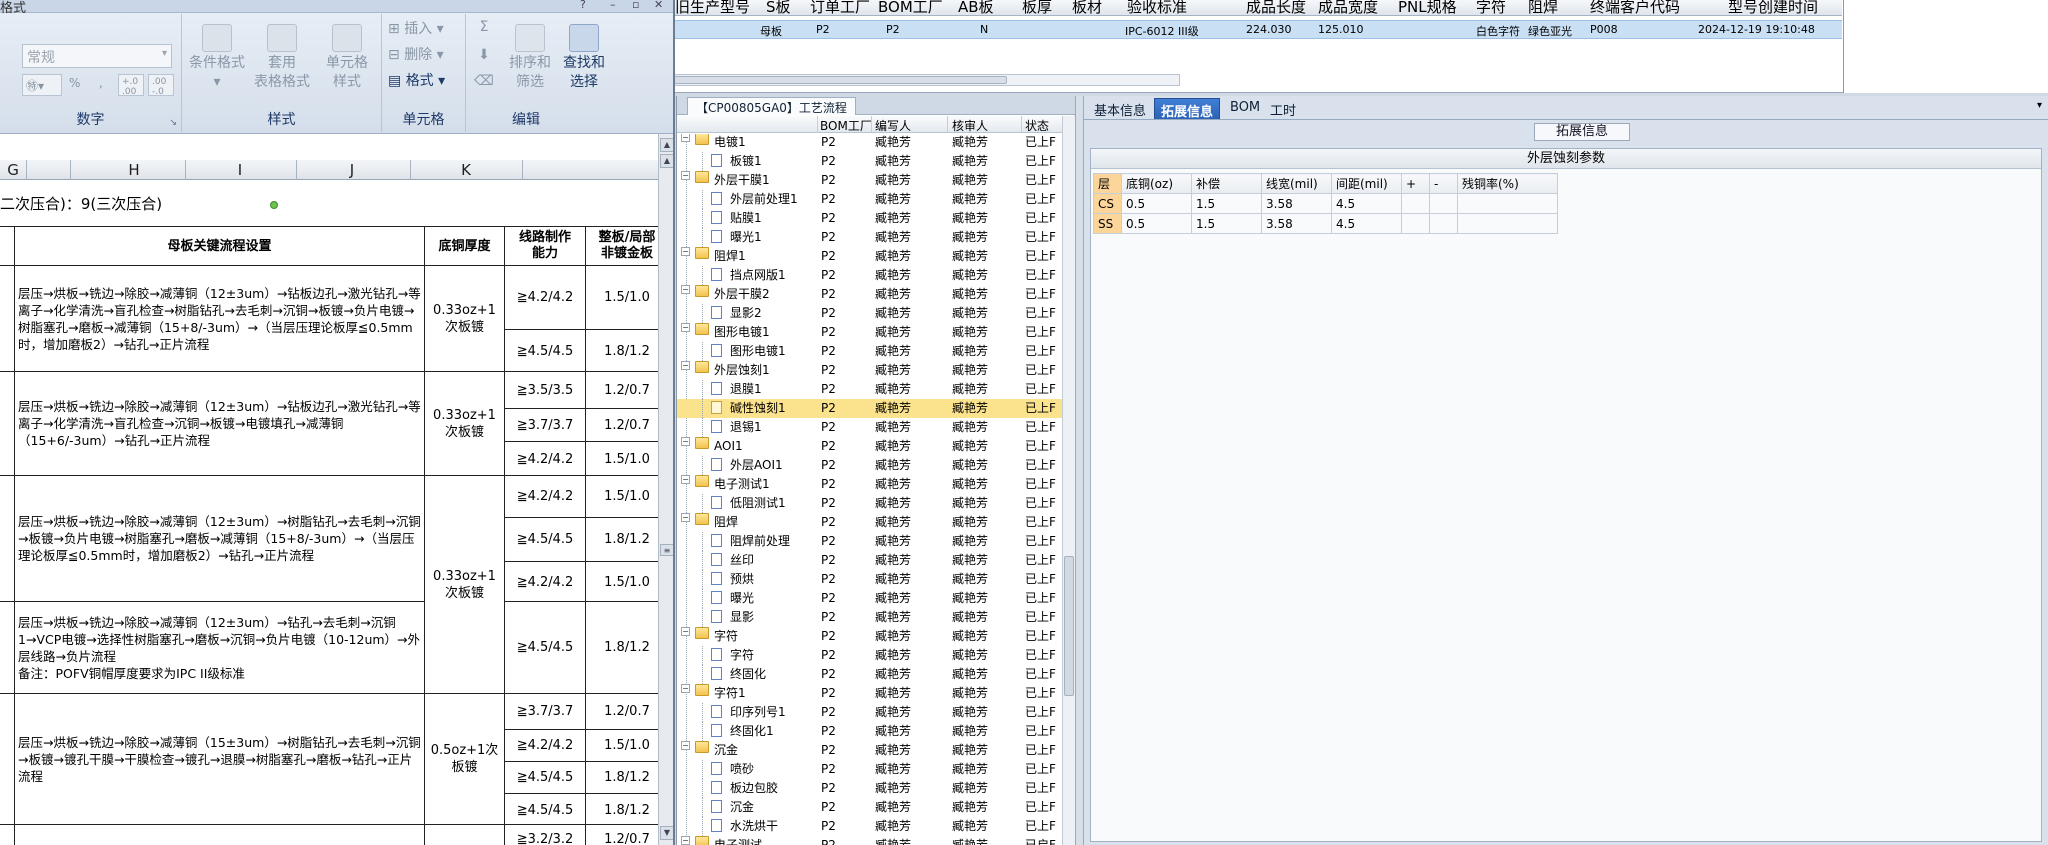 This screenshot has width=2048, height=845. What do you see at coordinates (869, 427) in the screenshot?
I see `tree-node: 退锡1 P2 臧艳芳 臧艳芳 已上F` at bounding box center [869, 427].